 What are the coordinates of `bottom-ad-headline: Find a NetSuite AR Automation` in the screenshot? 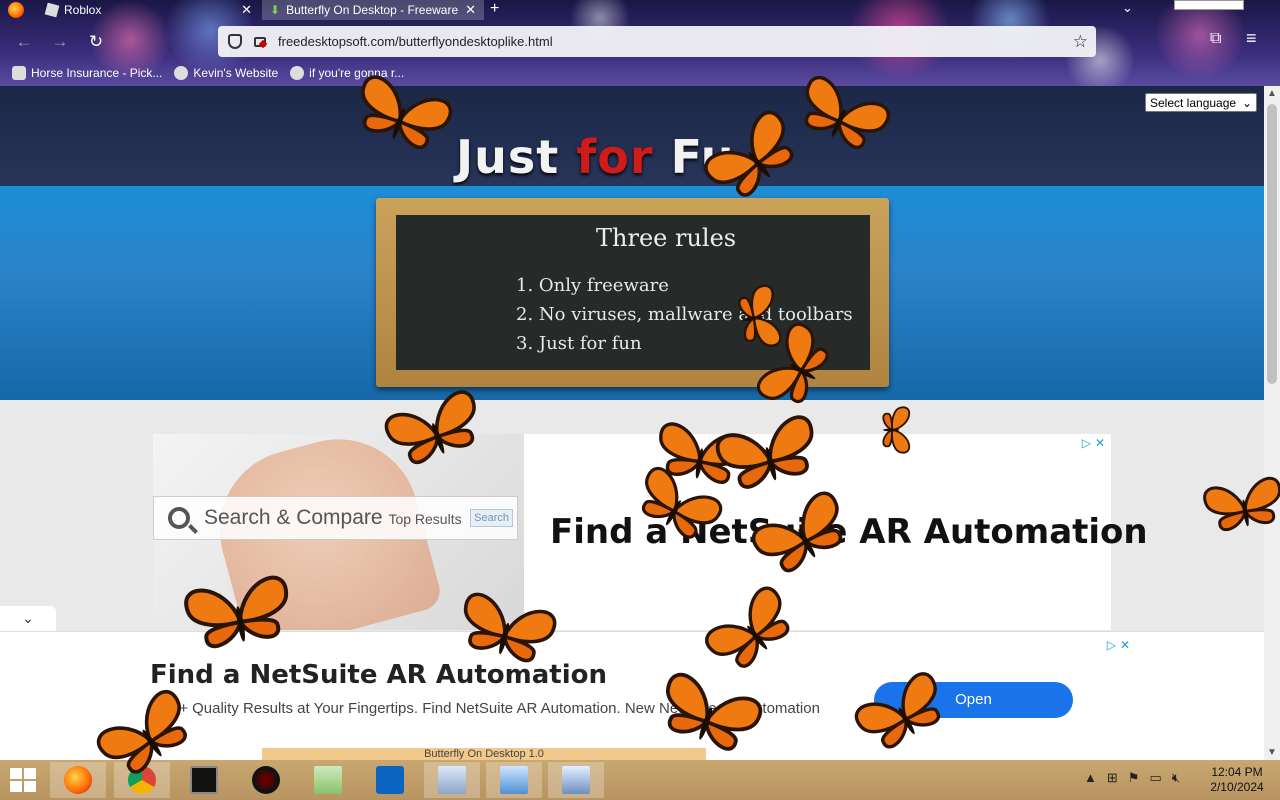 It's located at (378, 675).